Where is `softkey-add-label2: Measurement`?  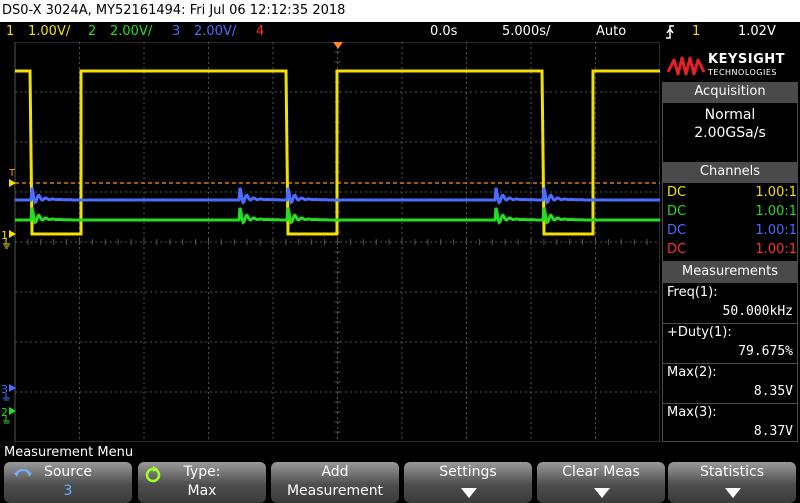 softkey-add-label2: Measurement is located at coordinates (335, 491).